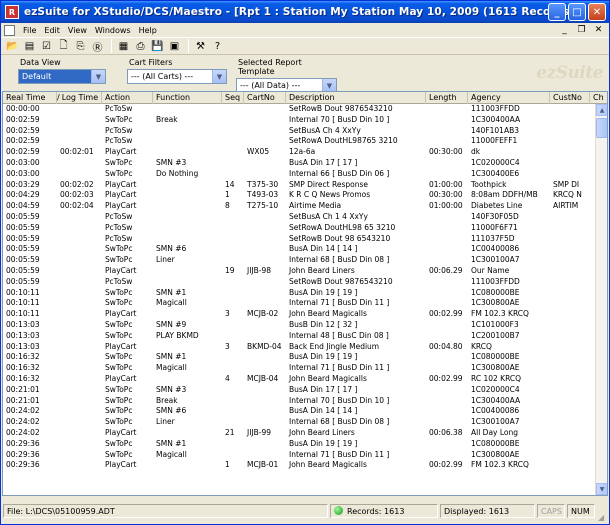 The height and width of the screenshot is (525, 610). I want to click on child-close-button: ✕, so click(598, 30).